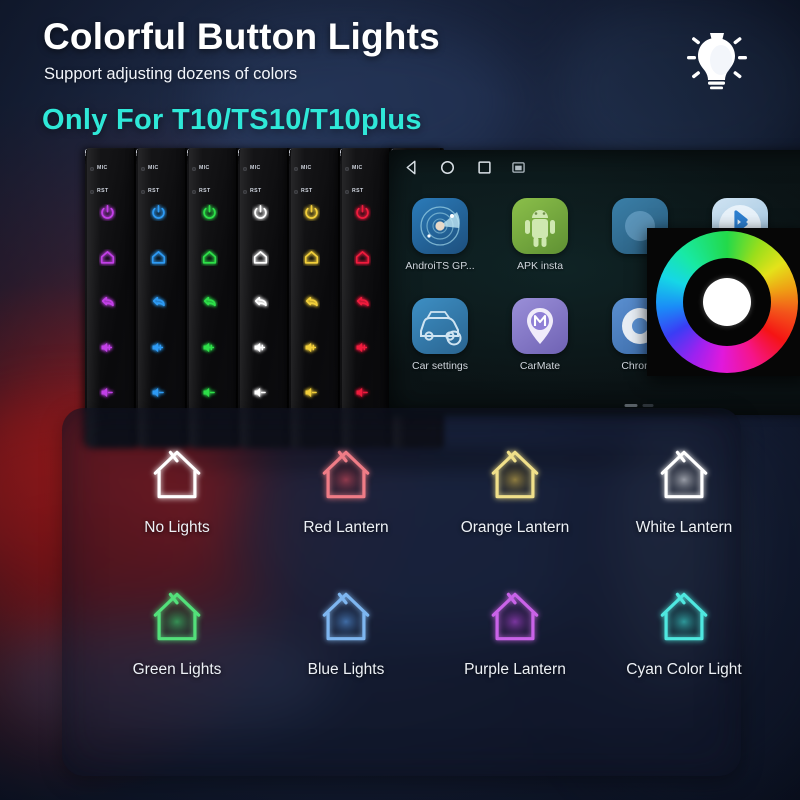 This screenshot has height=800, width=800. I want to click on carmate-icon, so click(540, 326).